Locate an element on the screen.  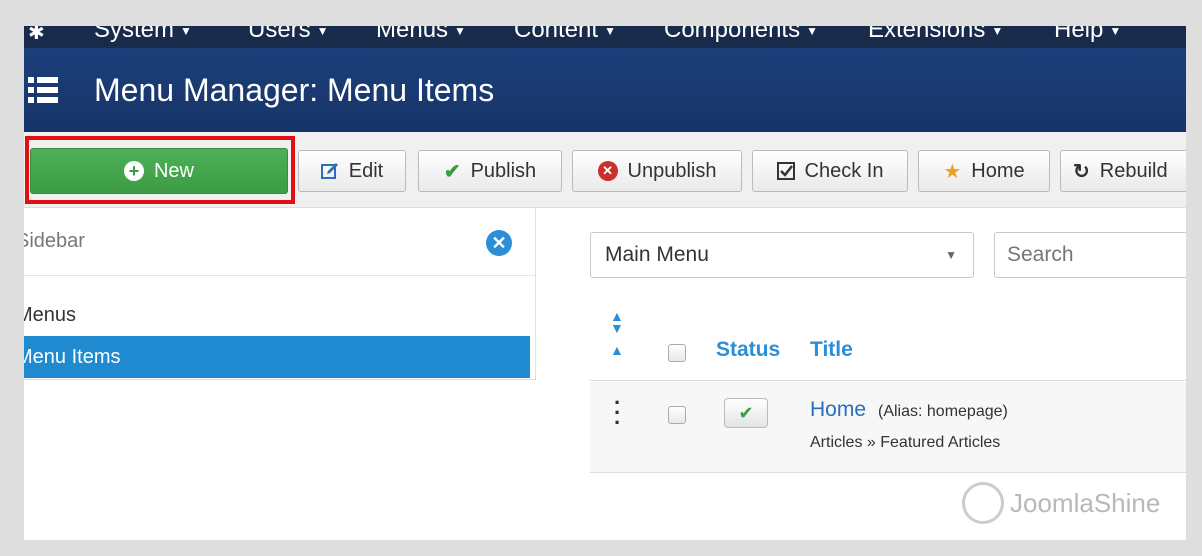
row-checkbox is located at coordinates (677, 415).